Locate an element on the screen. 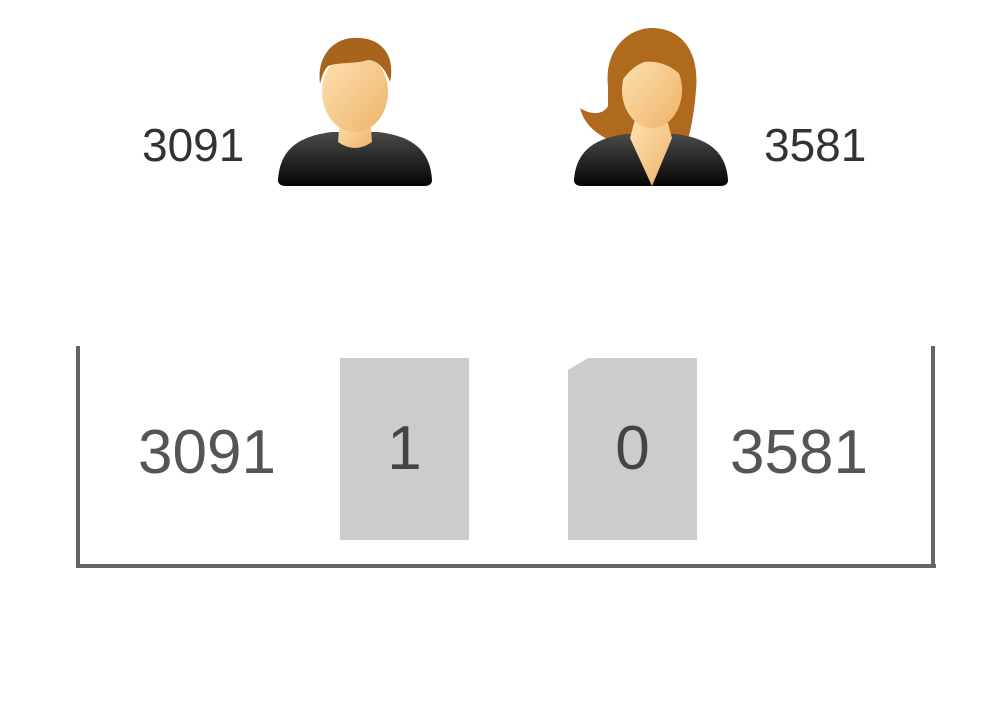 The image size is (993, 709). bracket-left-edge is located at coordinates (78, 457).